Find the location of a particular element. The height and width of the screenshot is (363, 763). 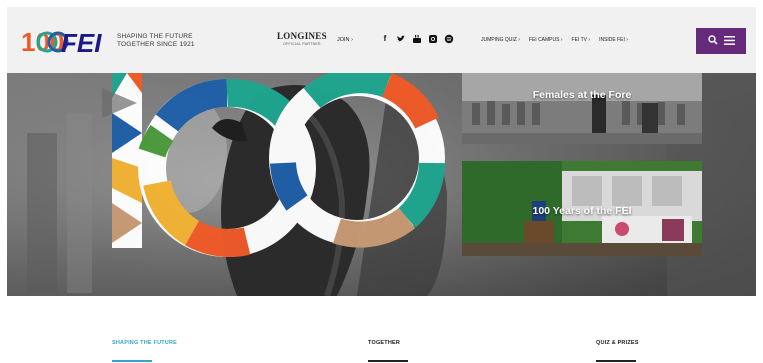

tab-shaping-the-future: SHAPING THE FUTURE is located at coordinates (144, 343).